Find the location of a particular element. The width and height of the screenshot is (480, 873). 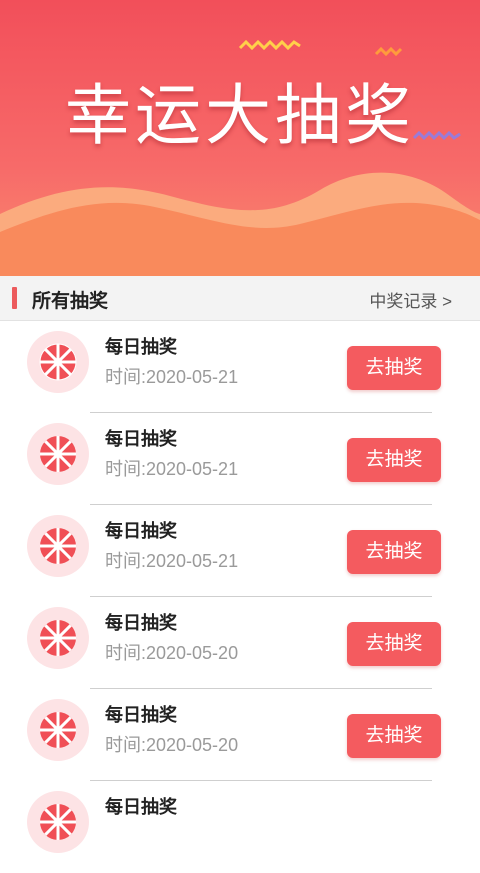

section-header: 所有抽奖 中奖记录 > is located at coordinates (240, 298).